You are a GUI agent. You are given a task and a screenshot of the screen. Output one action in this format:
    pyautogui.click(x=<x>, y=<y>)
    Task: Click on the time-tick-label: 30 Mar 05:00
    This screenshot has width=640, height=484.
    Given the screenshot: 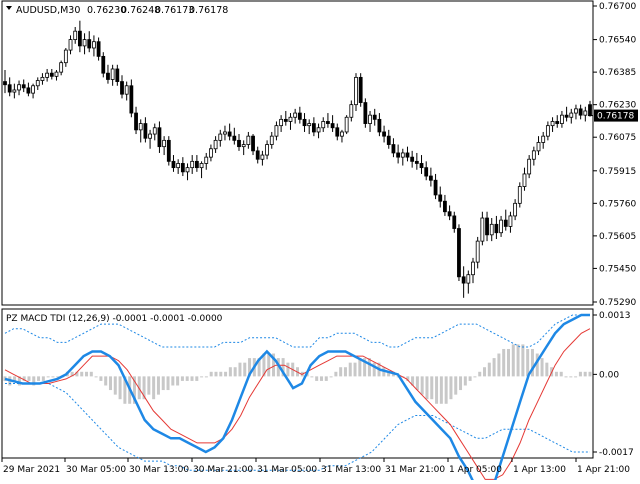 What is the action you would take?
    pyautogui.click(x=96, y=470)
    